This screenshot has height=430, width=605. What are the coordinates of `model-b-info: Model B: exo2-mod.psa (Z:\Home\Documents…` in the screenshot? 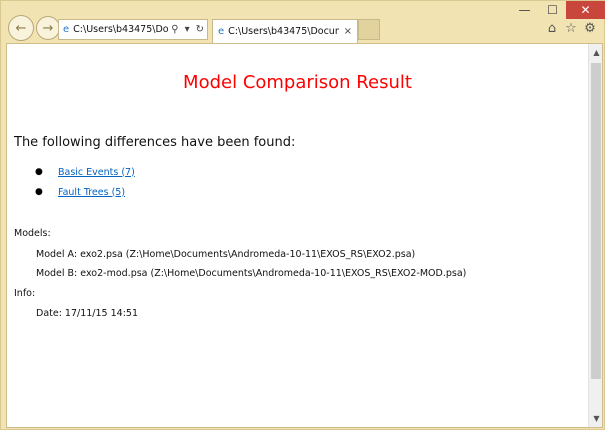 It's located at (251, 273).